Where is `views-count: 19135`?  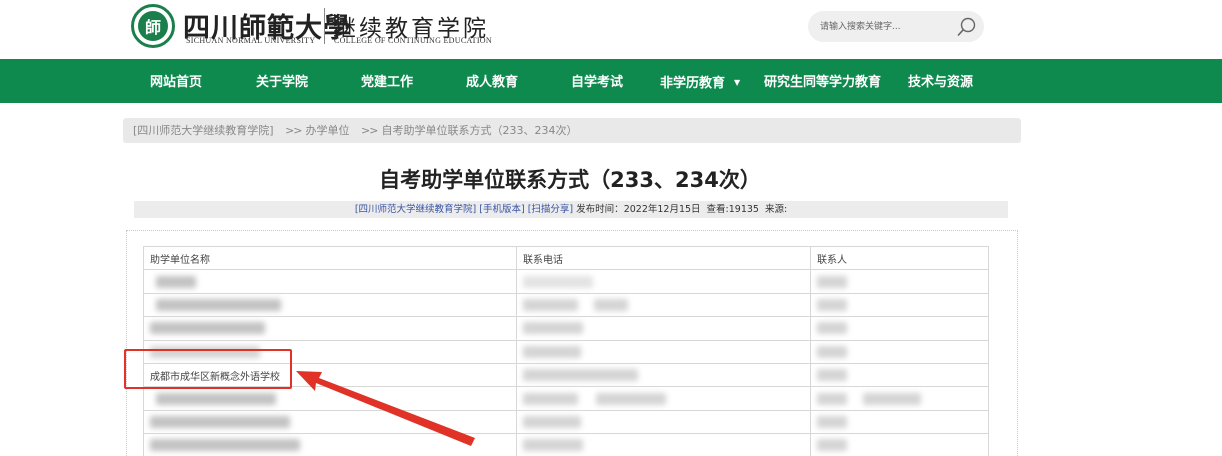 views-count: 19135 is located at coordinates (743, 209).